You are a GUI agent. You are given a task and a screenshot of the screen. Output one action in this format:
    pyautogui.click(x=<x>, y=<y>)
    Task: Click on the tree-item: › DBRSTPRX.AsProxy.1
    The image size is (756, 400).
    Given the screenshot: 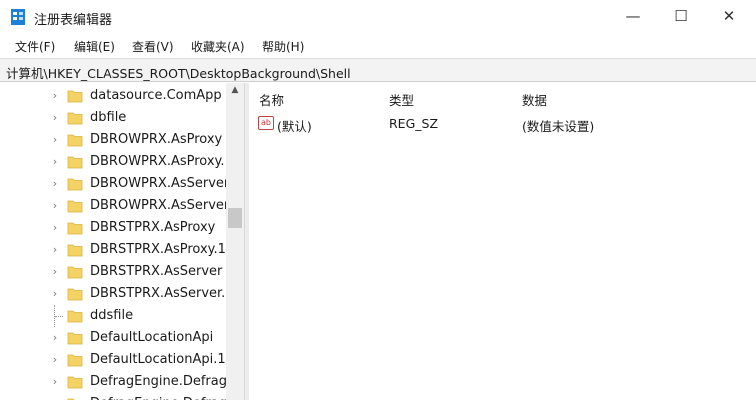 What is the action you would take?
    pyautogui.click(x=113, y=250)
    